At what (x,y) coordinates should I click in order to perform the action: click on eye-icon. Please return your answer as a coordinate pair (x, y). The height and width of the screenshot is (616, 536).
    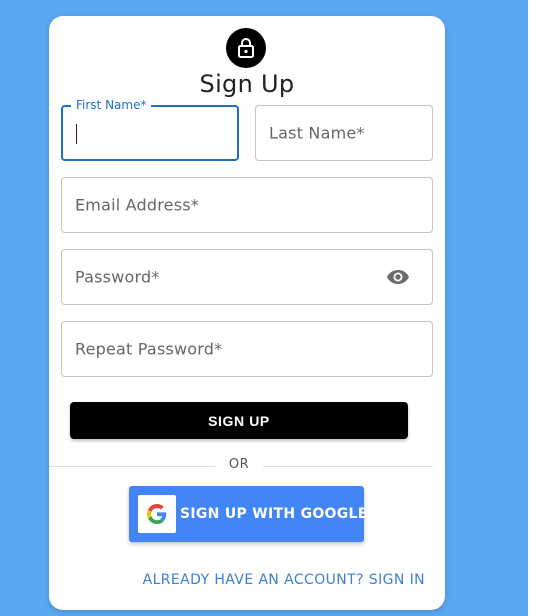
    Looking at the image, I should click on (398, 277).